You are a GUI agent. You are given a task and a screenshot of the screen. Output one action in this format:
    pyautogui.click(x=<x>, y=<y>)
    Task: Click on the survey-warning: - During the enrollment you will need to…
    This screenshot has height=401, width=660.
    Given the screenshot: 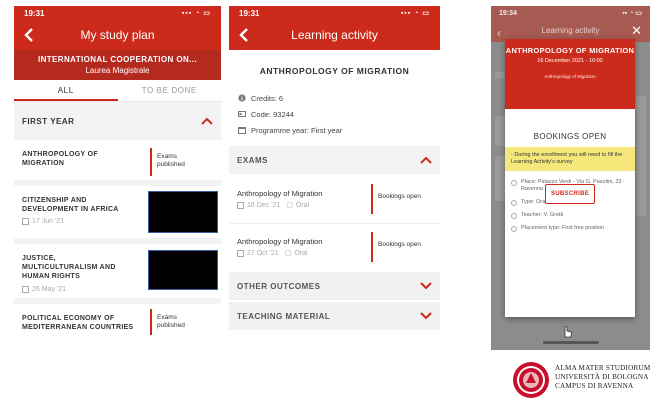 What is the action you would take?
    pyautogui.click(x=570, y=159)
    